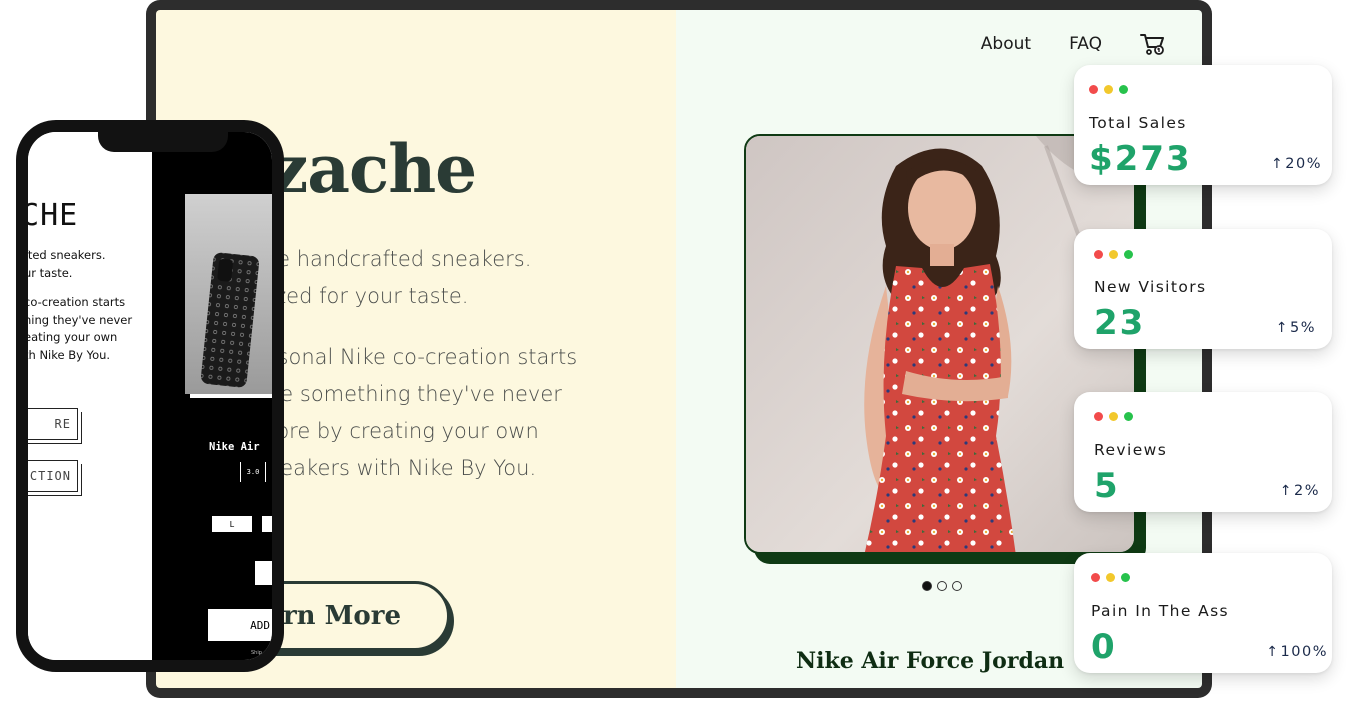 The width and height of the screenshot is (1350, 706). Describe the element at coordinates (67, 255) in the screenshot. I see `phone-tagline-line: fted sneakers.` at that location.